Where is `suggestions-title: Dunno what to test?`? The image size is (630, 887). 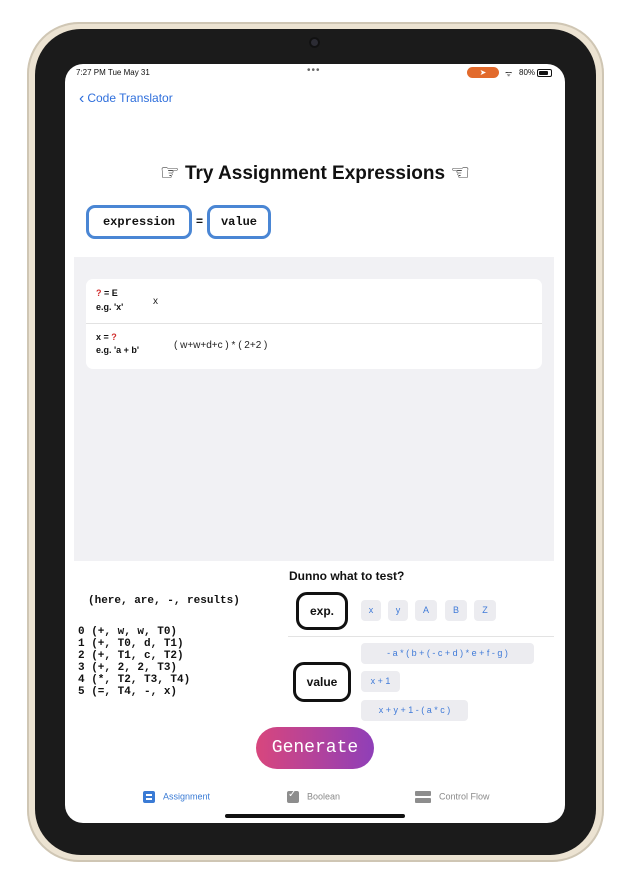 suggestions-title: Dunno what to test? is located at coordinates (347, 576).